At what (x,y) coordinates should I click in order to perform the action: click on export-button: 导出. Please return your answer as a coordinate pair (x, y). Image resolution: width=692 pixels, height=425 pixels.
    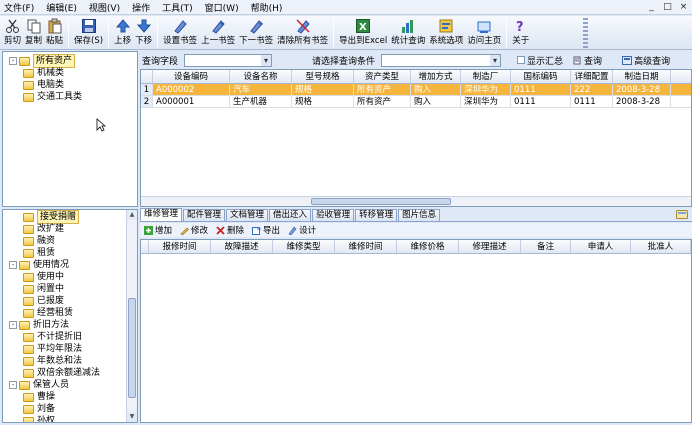
    Looking at the image, I should click on (266, 230).